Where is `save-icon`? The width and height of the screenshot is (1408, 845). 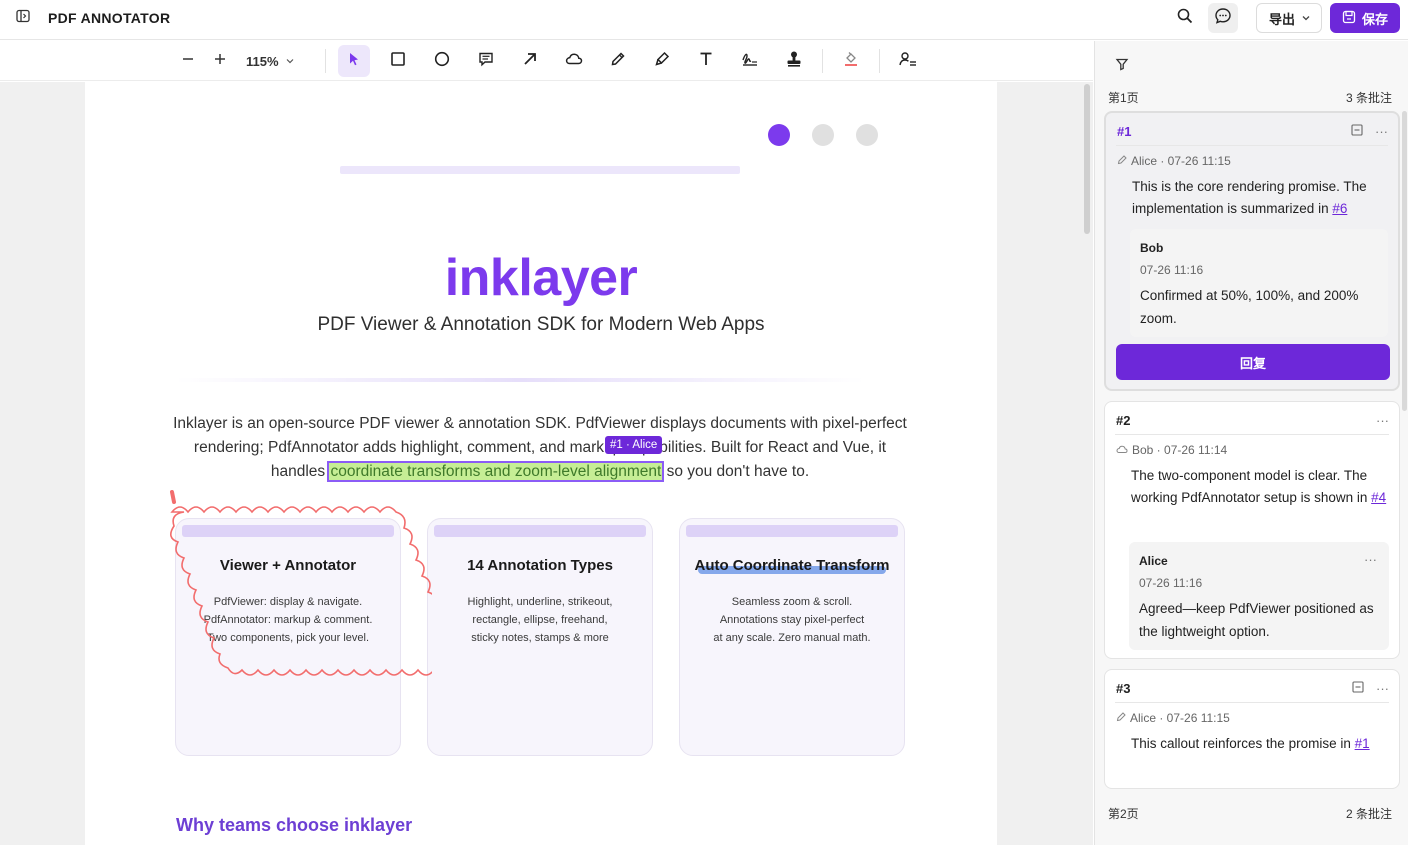
save-icon is located at coordinates (1349, 18).